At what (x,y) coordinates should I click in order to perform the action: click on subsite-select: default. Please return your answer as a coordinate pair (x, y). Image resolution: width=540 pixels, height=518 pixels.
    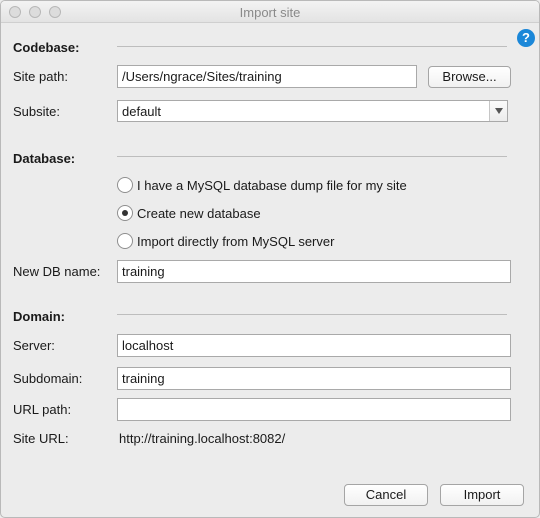
    Looking at the image, I should click on (312, 111).